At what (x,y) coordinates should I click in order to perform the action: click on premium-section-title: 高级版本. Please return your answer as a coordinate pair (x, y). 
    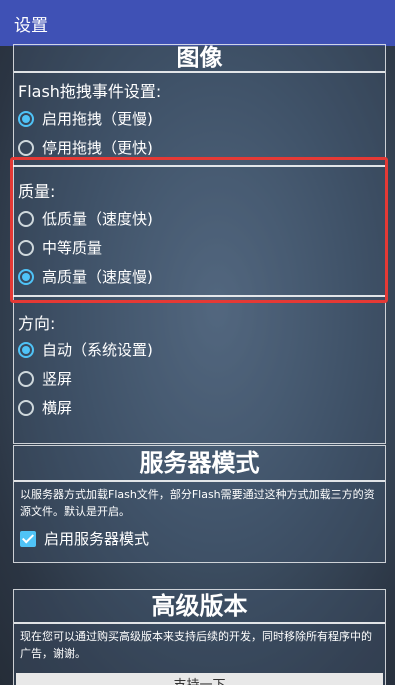
    Looking at the image, I should click on (199, 607).